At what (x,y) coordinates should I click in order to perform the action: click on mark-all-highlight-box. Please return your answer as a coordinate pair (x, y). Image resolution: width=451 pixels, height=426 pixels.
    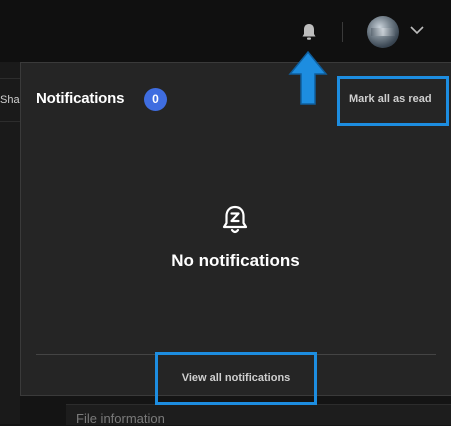
    Looking at the image, I should click on (393, 101).